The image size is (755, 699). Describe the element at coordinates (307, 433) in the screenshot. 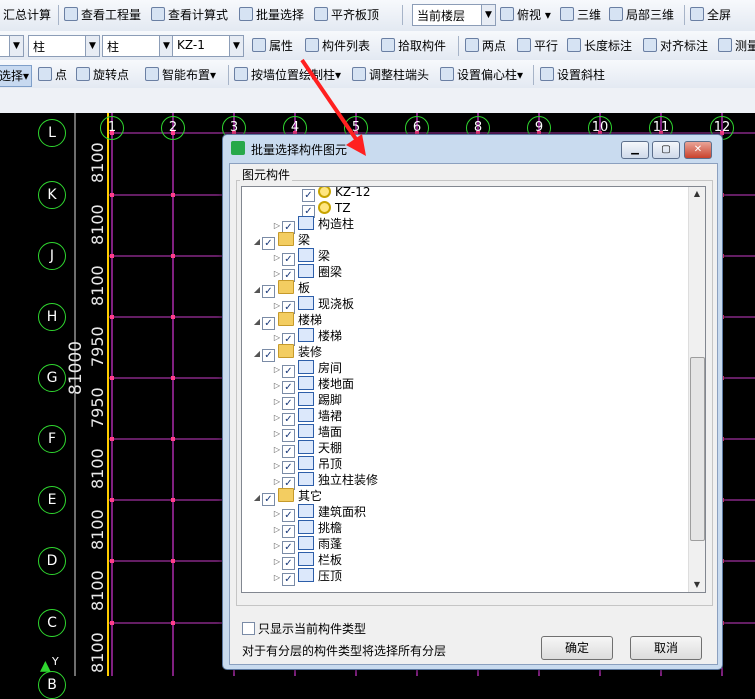

I see `tree-item-node: ▷ ✓ 墙面` at that location.